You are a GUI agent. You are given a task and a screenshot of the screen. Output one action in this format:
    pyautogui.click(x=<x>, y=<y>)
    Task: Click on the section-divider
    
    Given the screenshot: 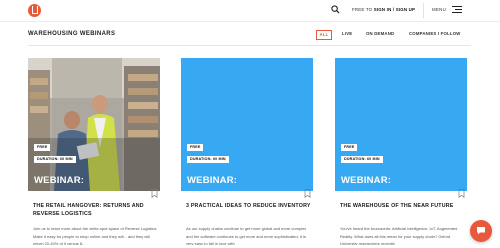 What is the action you would take?
    pyautogui.click(x=249, y=45)
    